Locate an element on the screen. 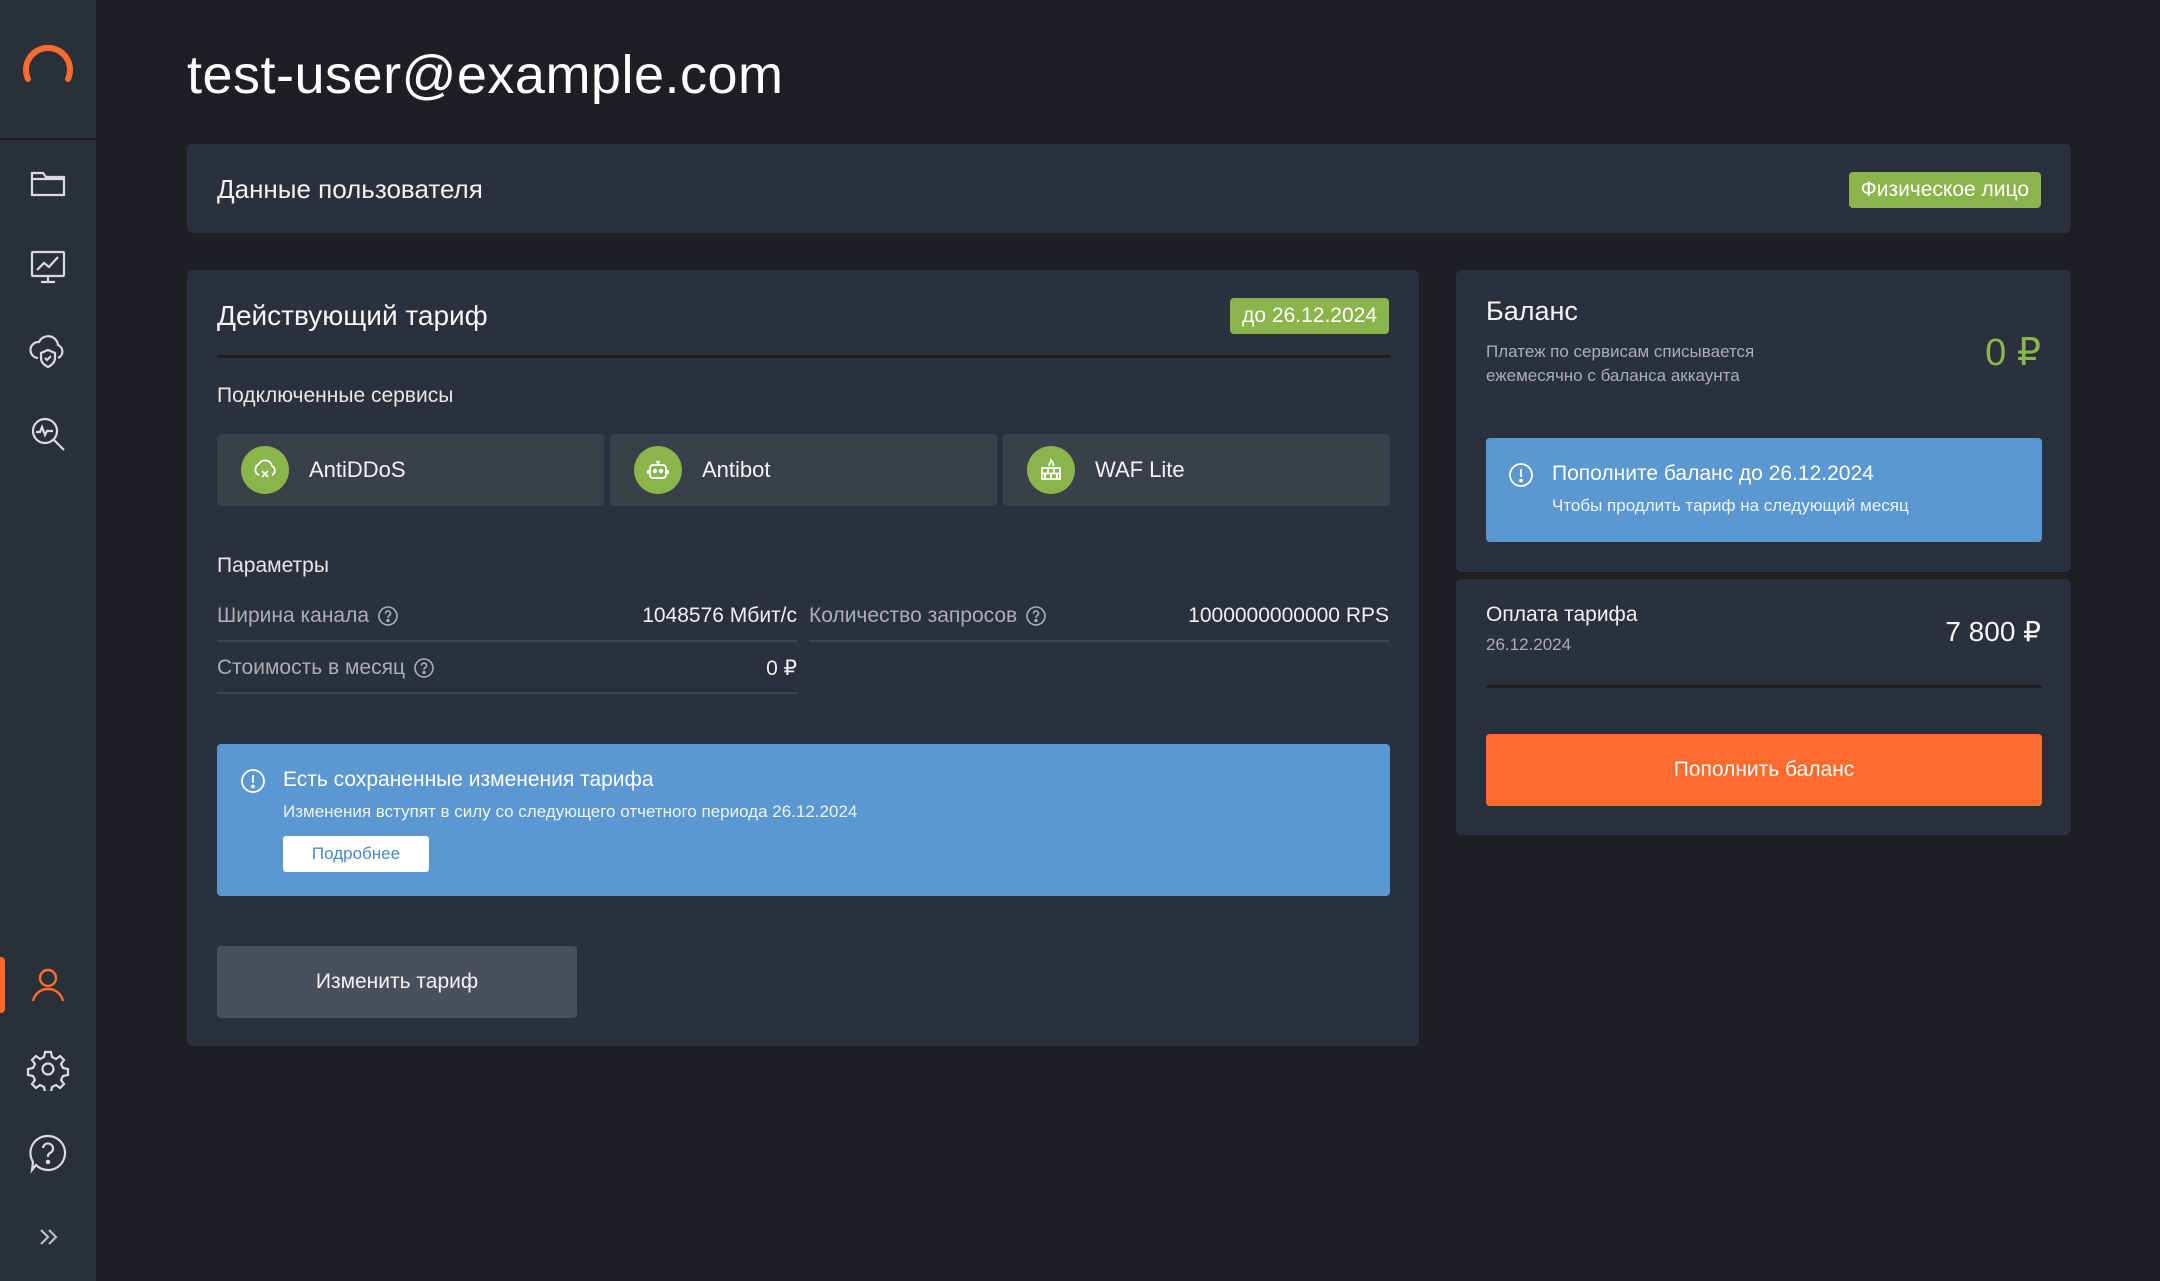 This screenshot has width=2160, height=1281. sidebar-item-files is located at coordinates (48, 183).